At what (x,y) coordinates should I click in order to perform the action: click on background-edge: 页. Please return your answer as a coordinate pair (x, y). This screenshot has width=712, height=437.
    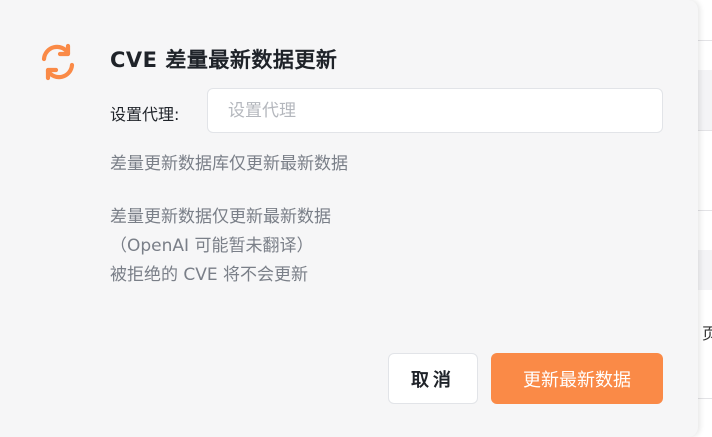
    Looking at the image, I should click on (705, 218).